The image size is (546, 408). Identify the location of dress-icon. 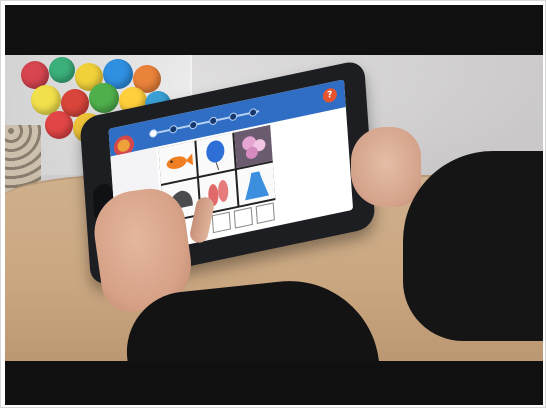
(257, 186).